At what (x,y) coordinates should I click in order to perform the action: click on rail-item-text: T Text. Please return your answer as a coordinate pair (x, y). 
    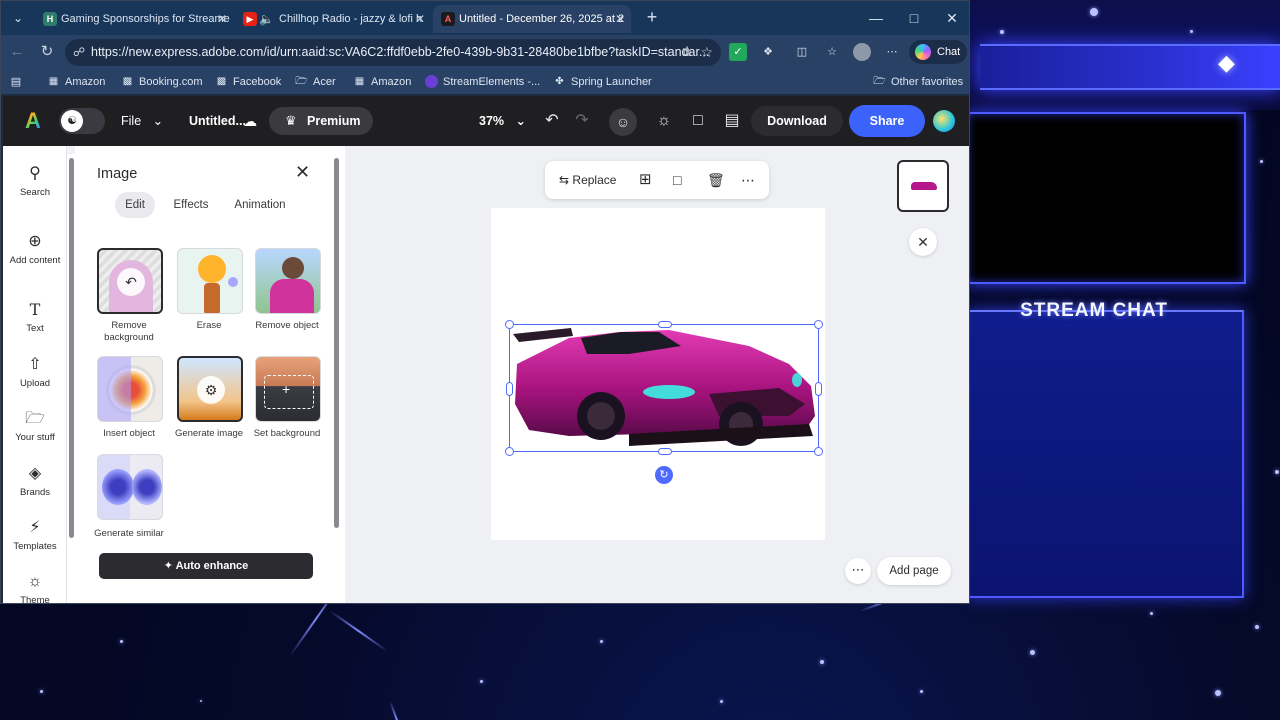
    Looking at the image, I should click on (35, 317).